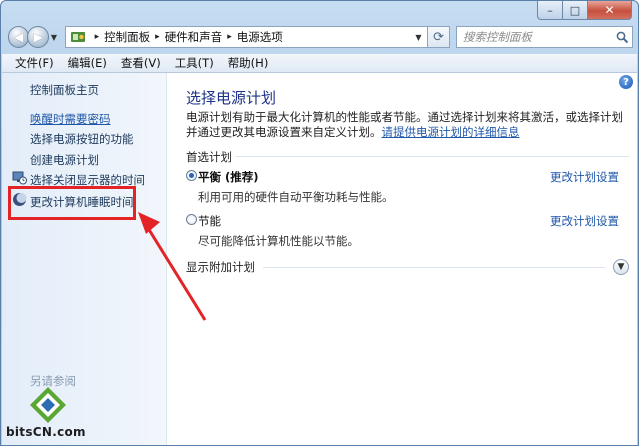  Describe the element at coordinates (191, 219) in the screenshot. I see `plan-power-saver-radio` at that location.